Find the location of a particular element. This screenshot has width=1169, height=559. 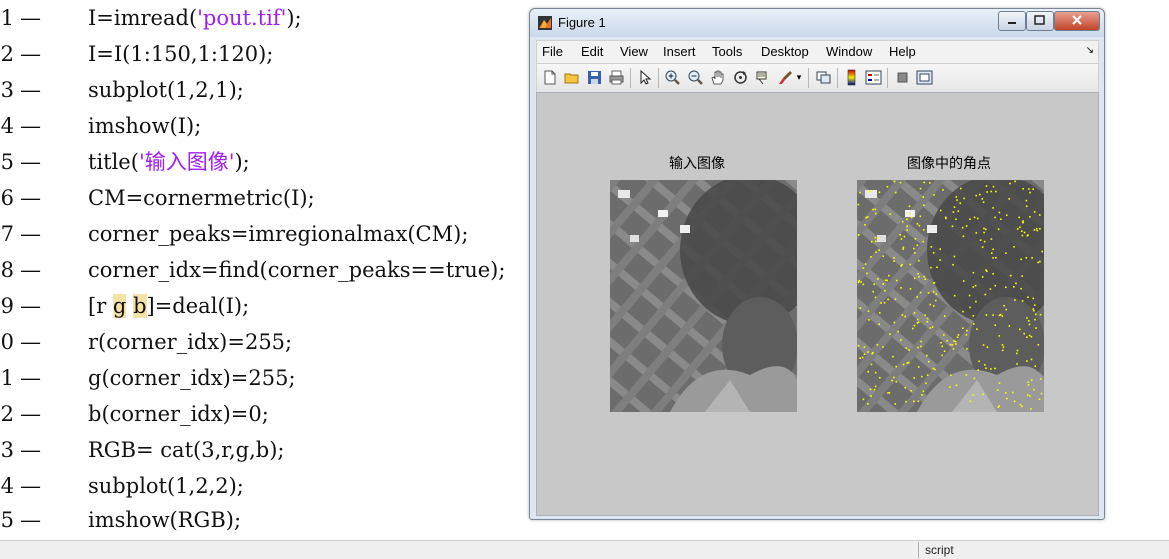

new-figure-icon is located at coordinates (549, 77).